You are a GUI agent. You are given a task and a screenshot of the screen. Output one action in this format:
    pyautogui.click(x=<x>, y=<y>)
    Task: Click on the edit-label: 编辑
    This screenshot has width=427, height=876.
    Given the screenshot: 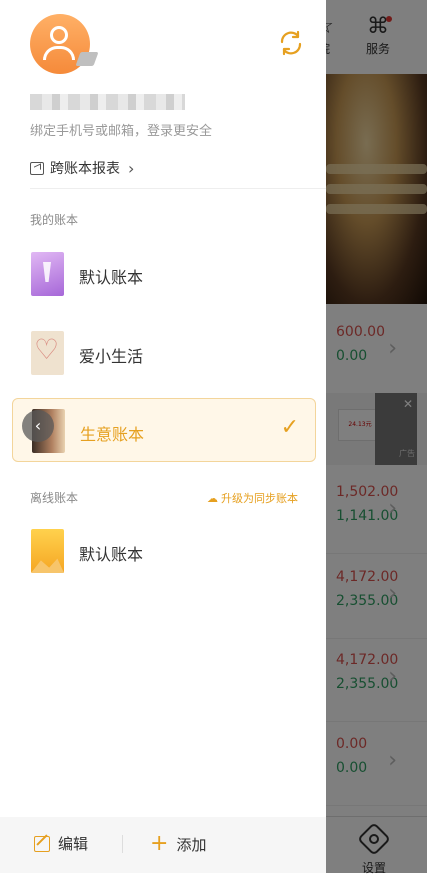 What is the action you would take?
    pyautogui.click(x=73, y=844)
    